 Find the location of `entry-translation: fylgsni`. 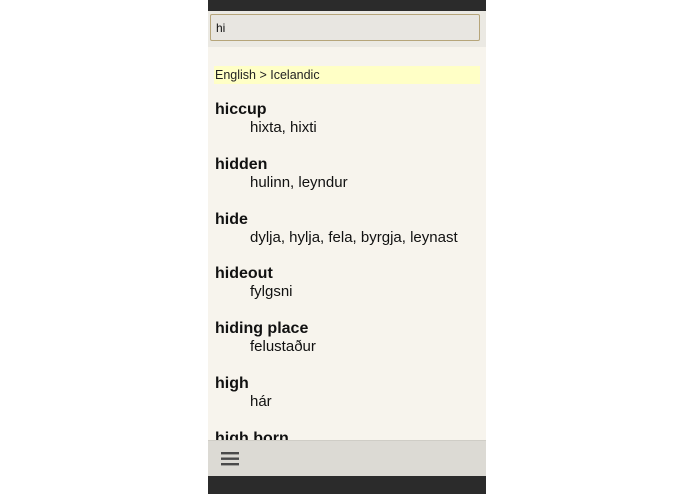

entry-translation: fylgsni is located at coordinates (271, 292).